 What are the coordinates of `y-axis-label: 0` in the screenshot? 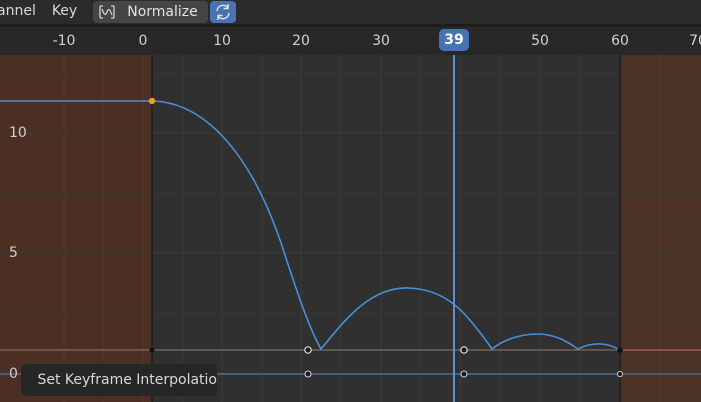 It's located at (13, 374).